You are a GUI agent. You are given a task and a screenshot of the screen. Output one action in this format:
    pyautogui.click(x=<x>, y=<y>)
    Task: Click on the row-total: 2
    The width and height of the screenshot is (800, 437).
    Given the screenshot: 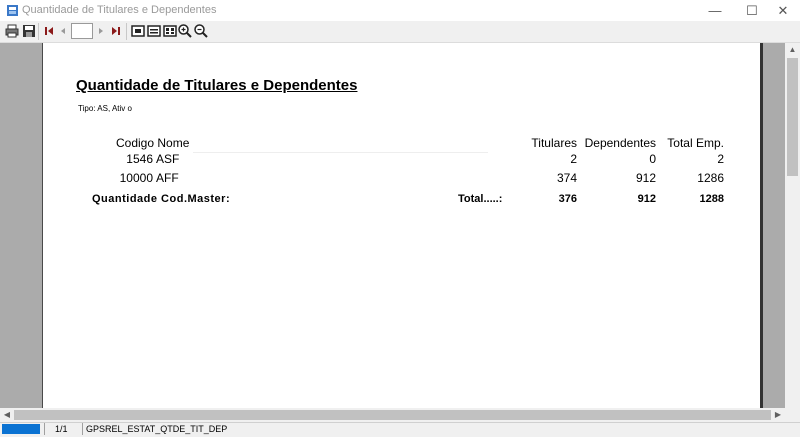 What is the action you would take?
    pyautogui.click(x=720, y=159)
    